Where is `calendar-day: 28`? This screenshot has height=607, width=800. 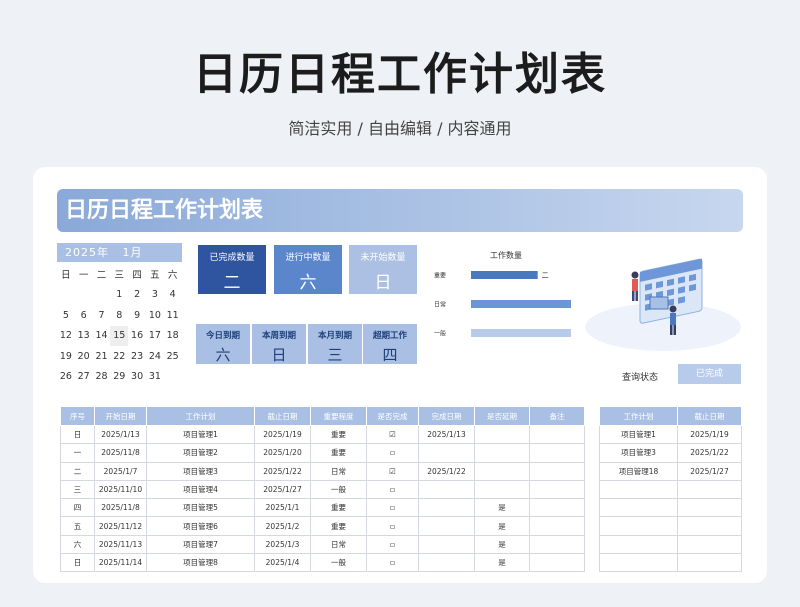 calendar-day: 28 is located at coordinates (102, 377).